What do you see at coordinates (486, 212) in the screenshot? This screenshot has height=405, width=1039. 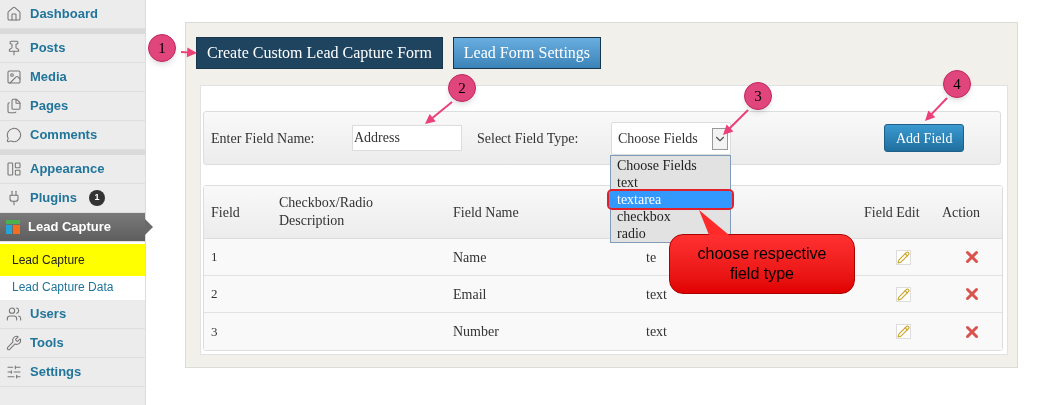 I see `column-header: Field Name` at bounding box center [486, 212].